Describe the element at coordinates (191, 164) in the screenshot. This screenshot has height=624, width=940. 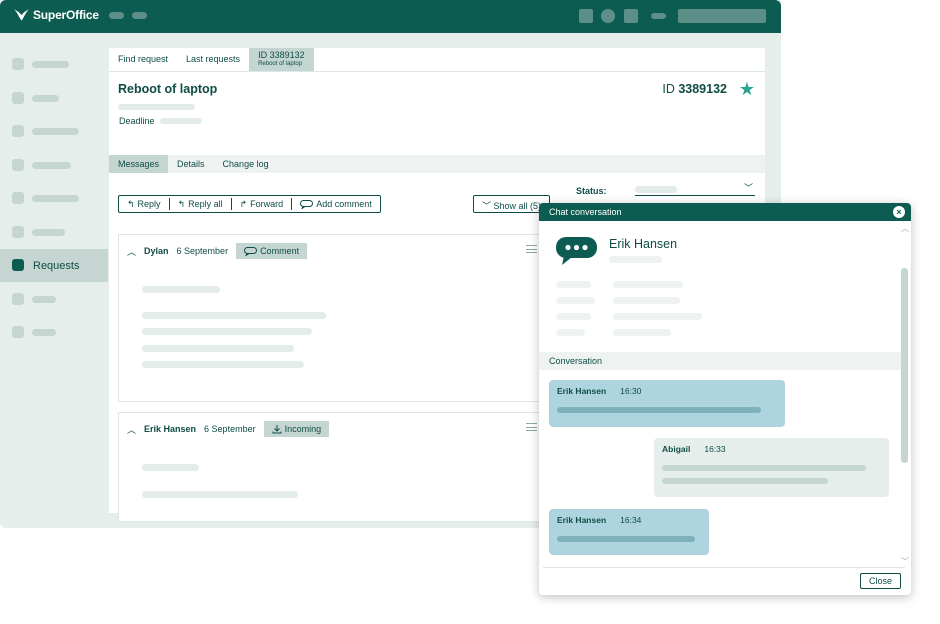
I see `tab-details: Details` at that location.